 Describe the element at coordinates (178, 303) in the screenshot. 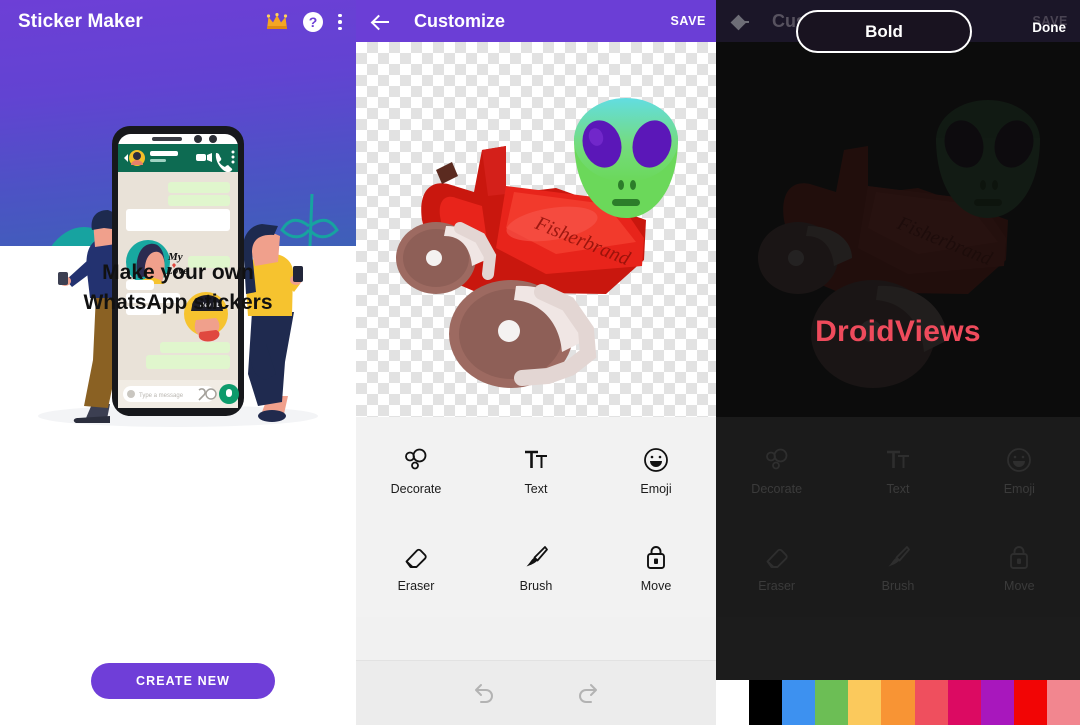

I see `headline-line-2: WhatsApp stickers` at that location.